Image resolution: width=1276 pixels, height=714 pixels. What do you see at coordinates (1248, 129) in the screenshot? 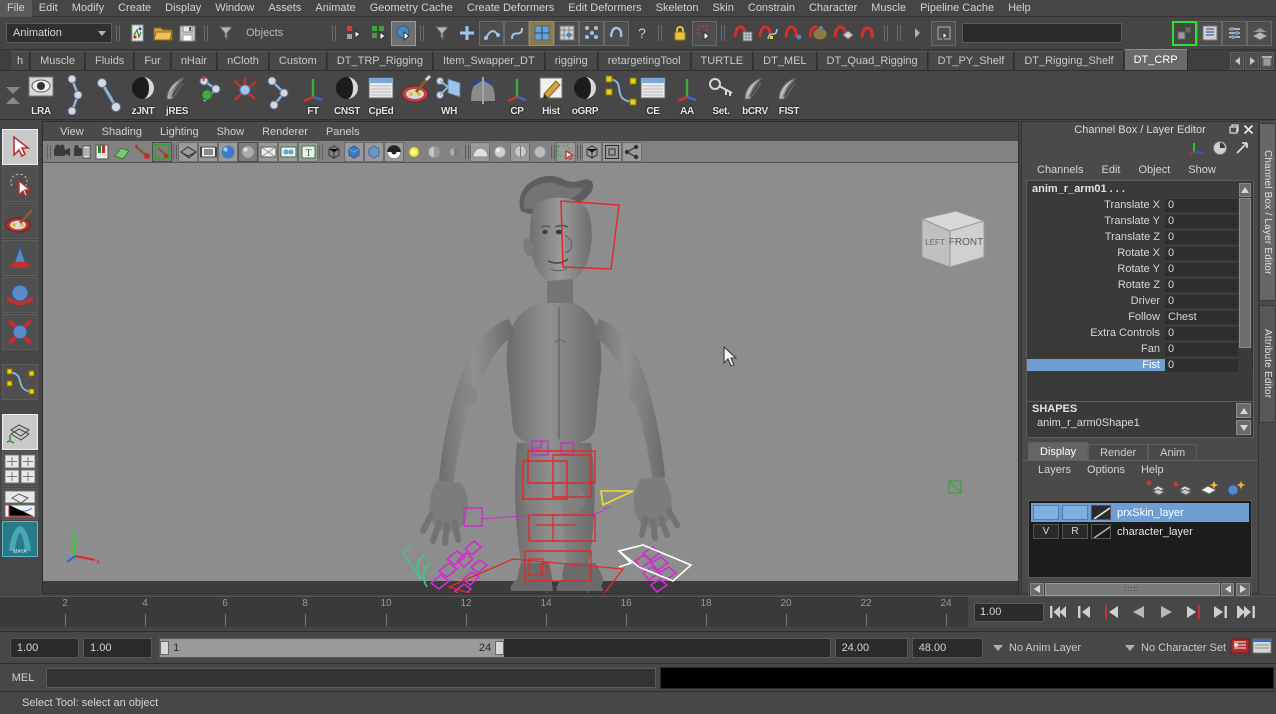
I see `close-icon` at bounding box center [1248, 129].